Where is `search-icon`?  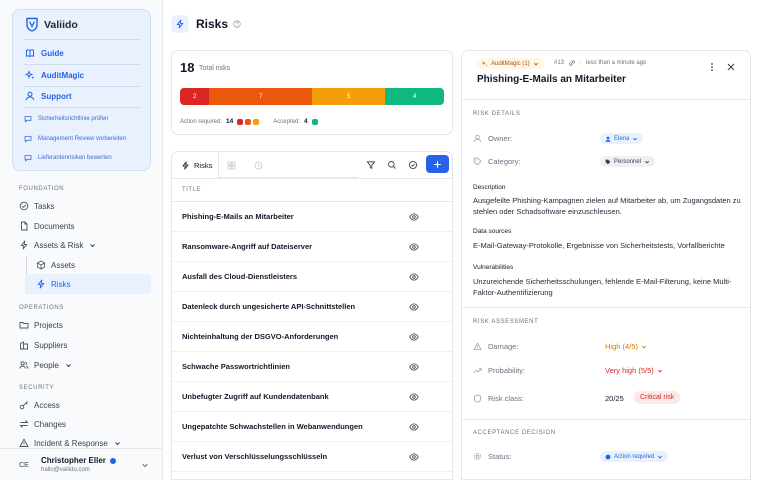
search-icon is located at coordinates (392, 165).